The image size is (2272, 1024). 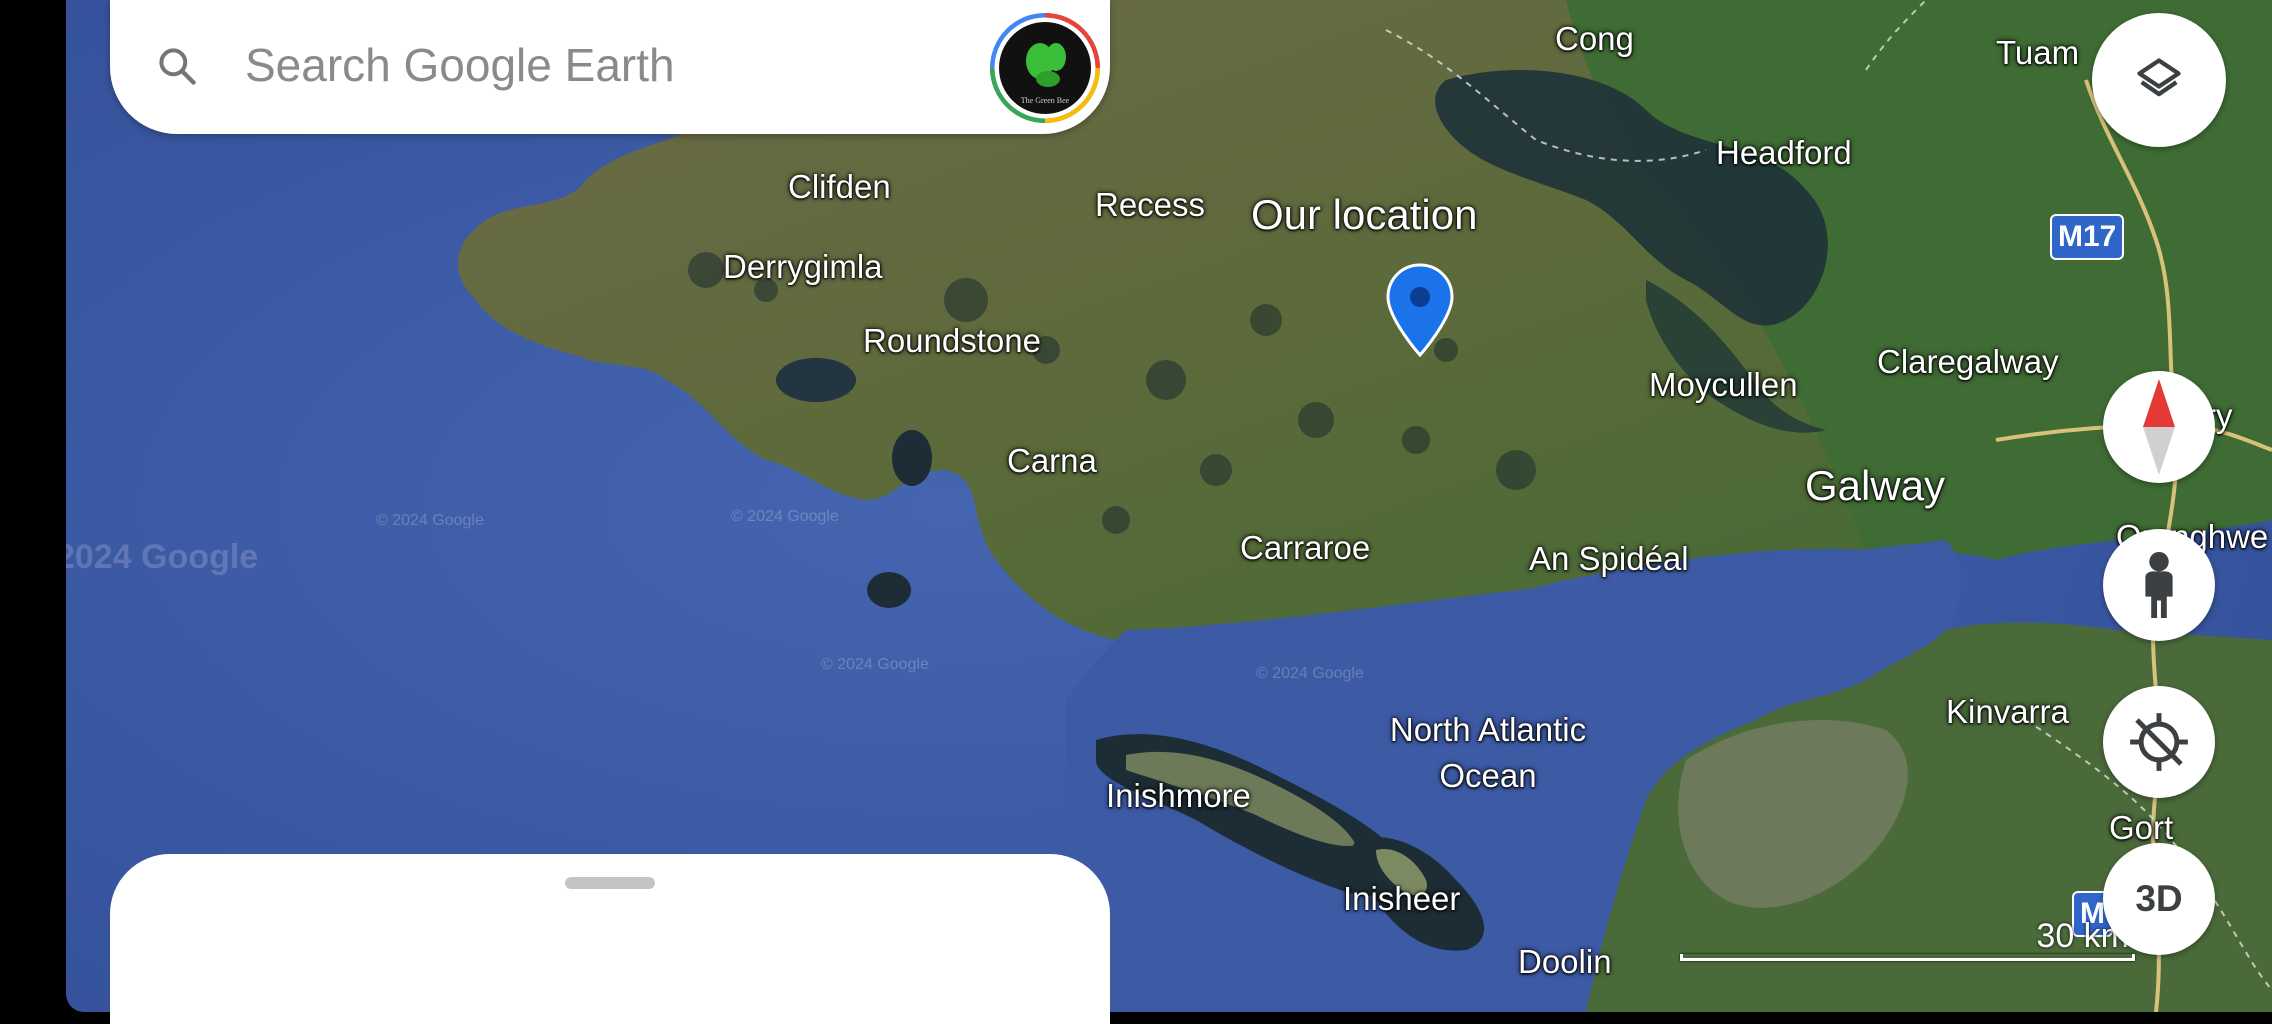 What do you see at coordinates (1968, 362) in the screenshot?
I see `place-label: Claregalway` at bounding box center [1968, 362].